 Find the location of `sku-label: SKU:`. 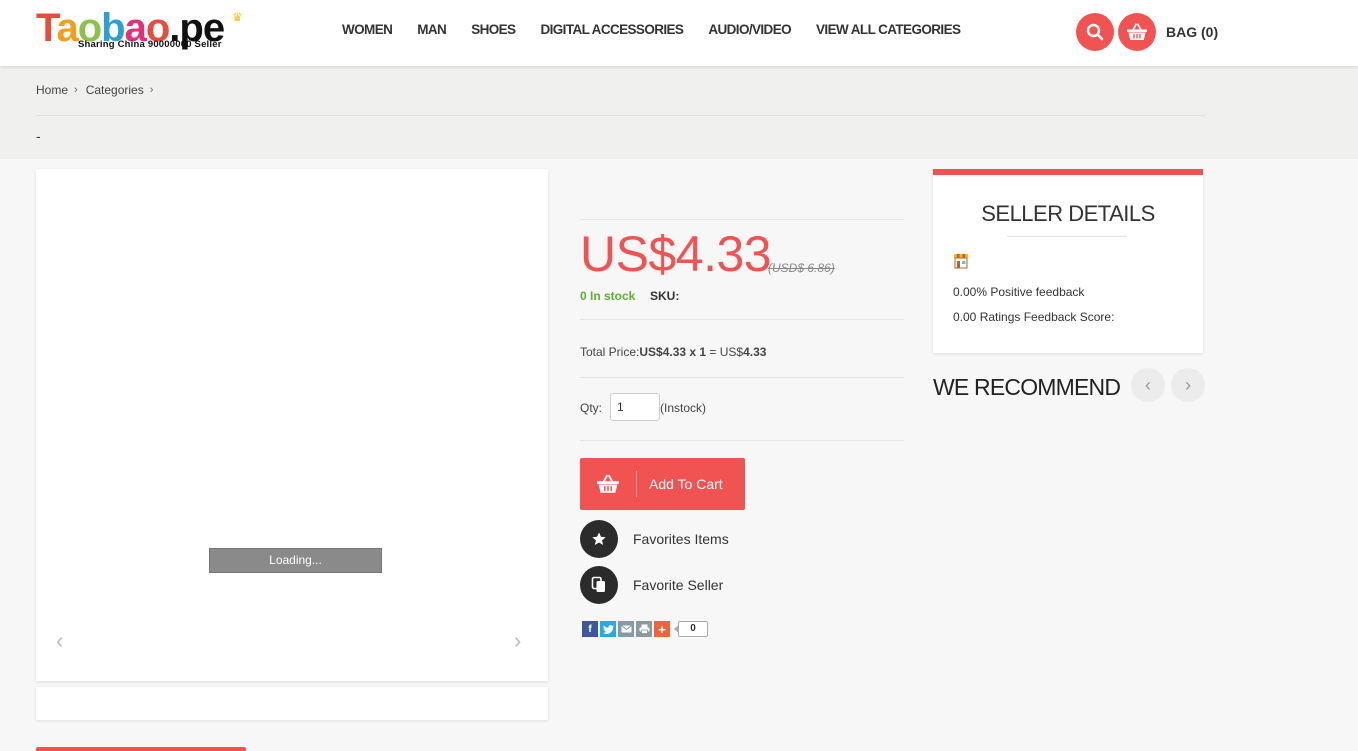

sku-label: SKU: is located at coordinates (665, 296).